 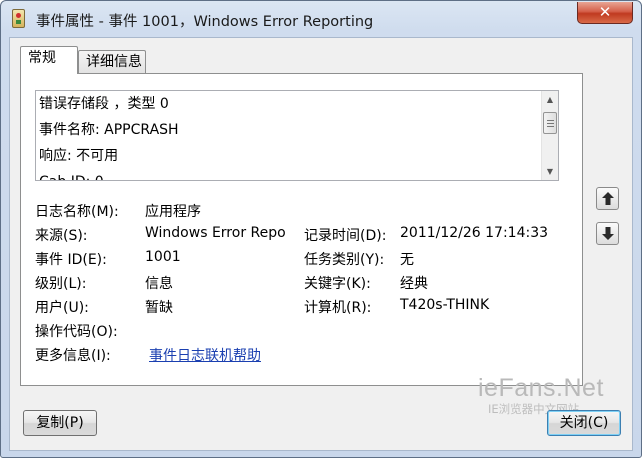 What do you see at coordinates (61, 284) in the screenshot?
I see `level-label: 级别(L):` at bounding box center [61, 284].